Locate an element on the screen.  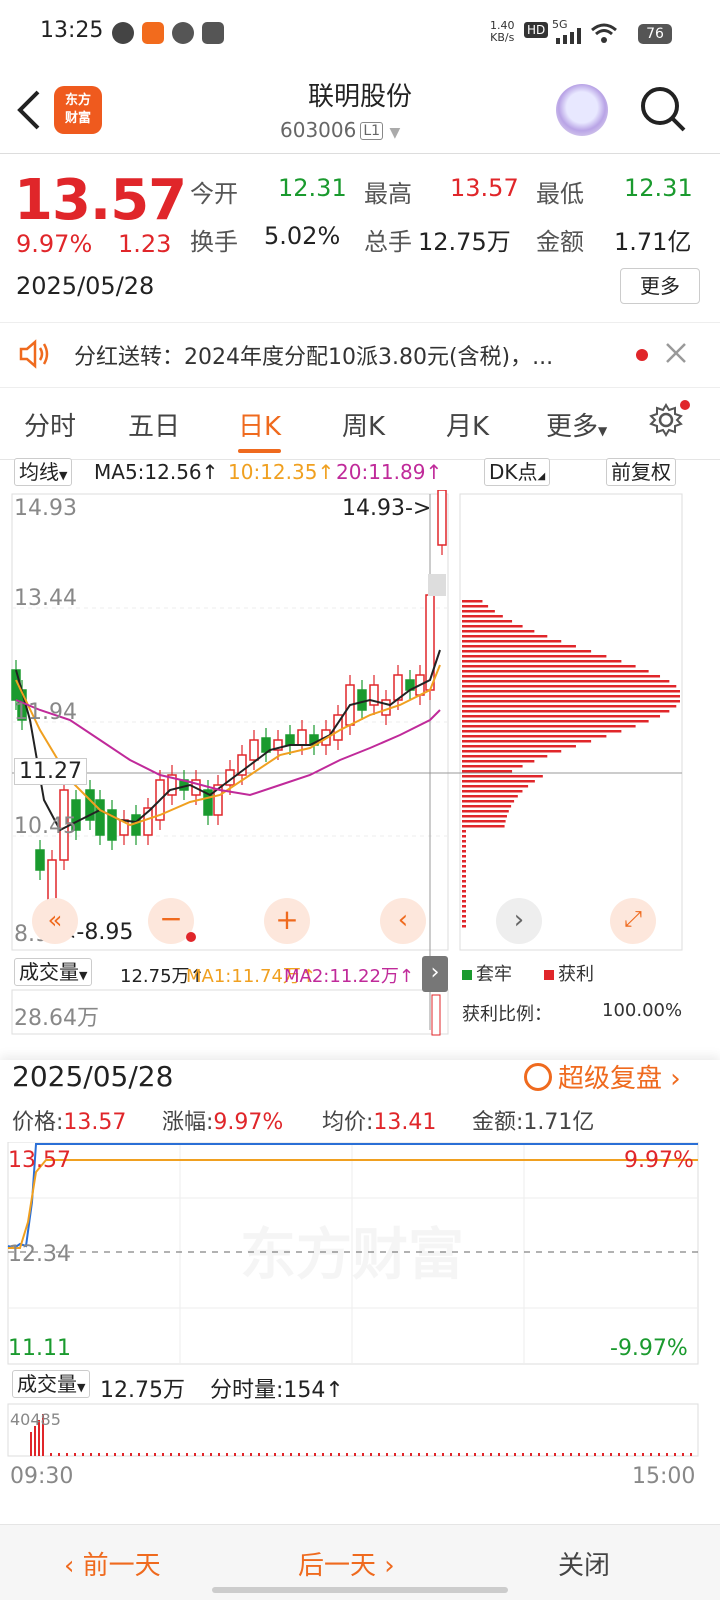
tab-weekly-k: 周K is located at coordinates (363, 424).